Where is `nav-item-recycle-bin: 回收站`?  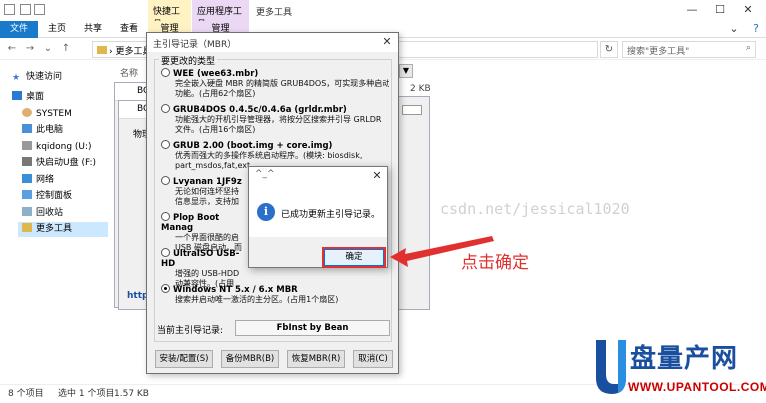 nav-item-recycle-bin: 回收站 is located at coordinates (42, 213).